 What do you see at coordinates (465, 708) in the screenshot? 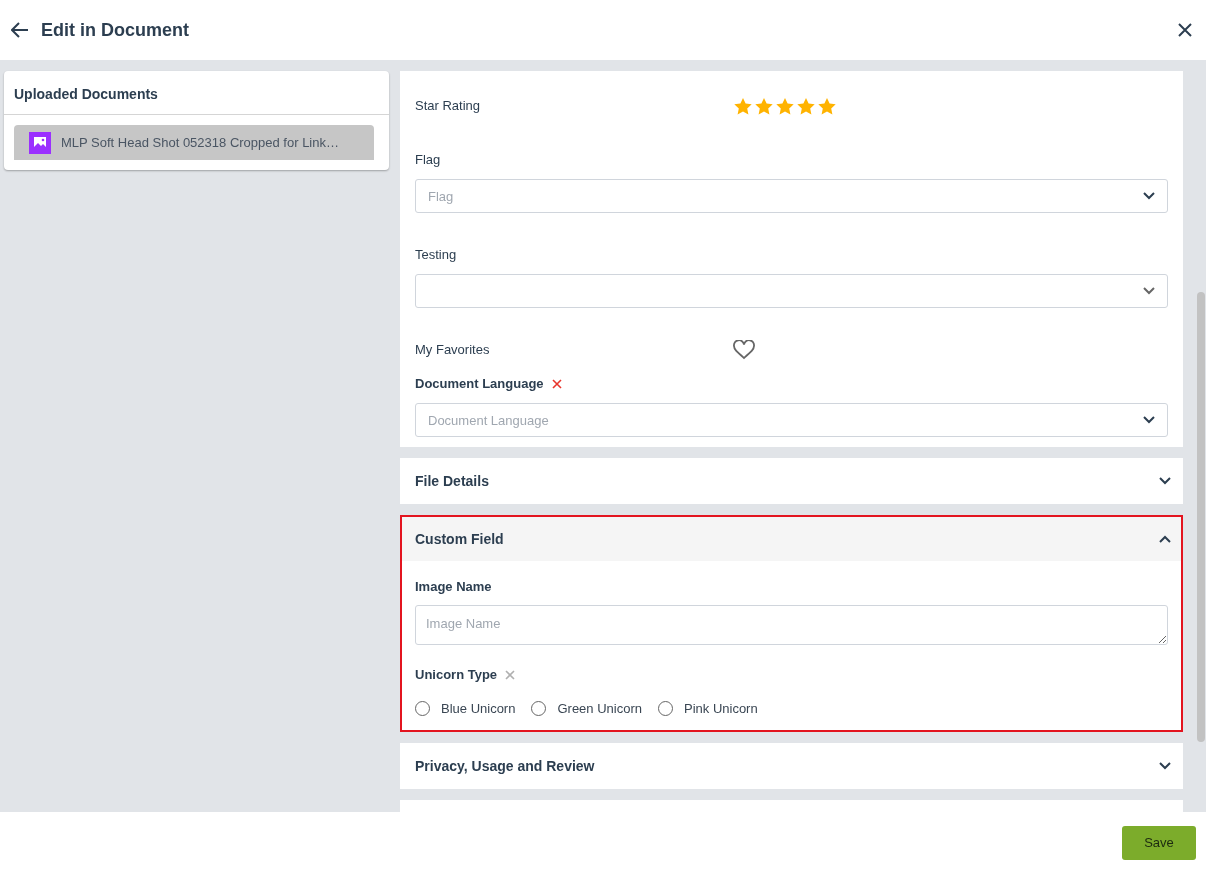
I see `radio-option: Blue Unicorn` at bounding box center [465, 708].